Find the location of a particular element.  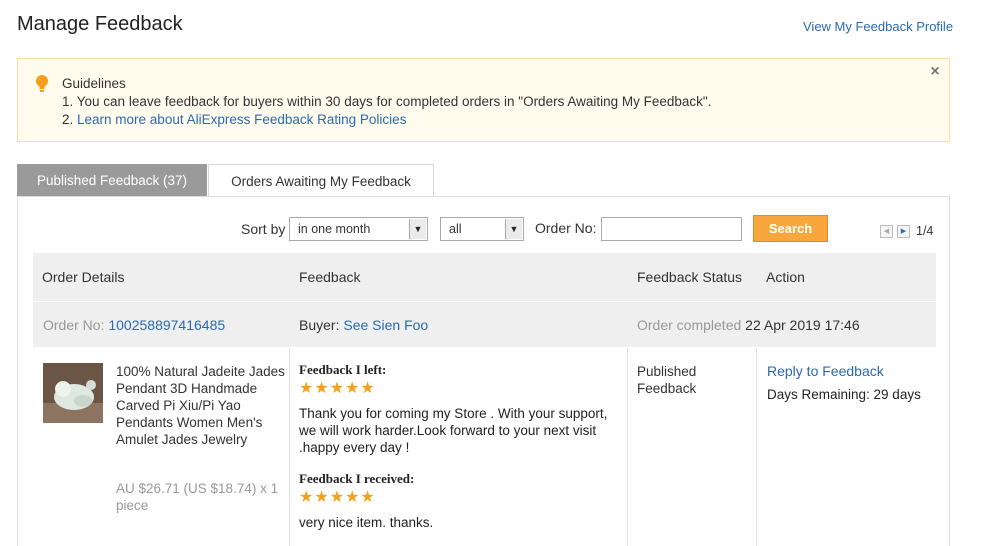

type-select: all ▼ is located at coordinates (482, 229).